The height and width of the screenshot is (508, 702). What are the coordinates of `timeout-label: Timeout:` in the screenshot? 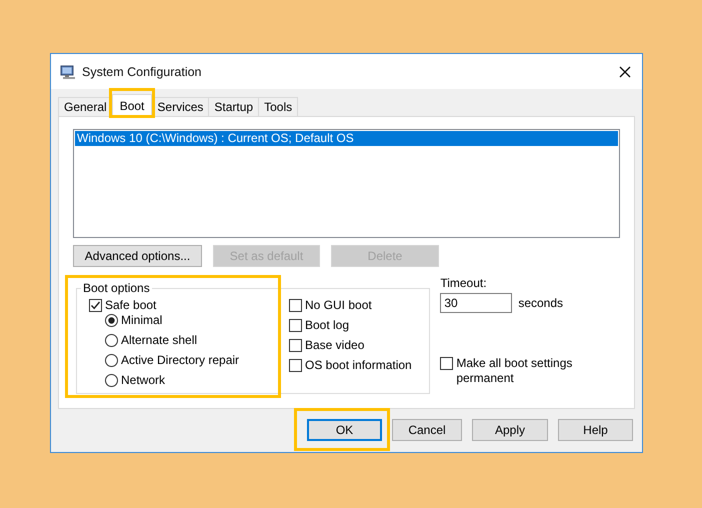 It's located at (464, 283).